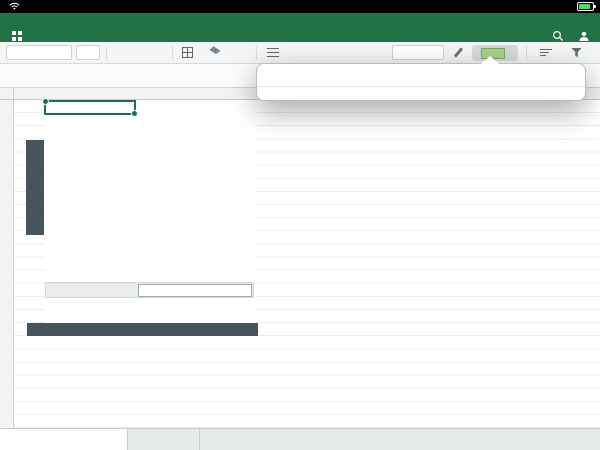  What do you see at coordinates (195, 290) in the screenshot?
I see `pay-more-select` at bounding box center [195, 290].